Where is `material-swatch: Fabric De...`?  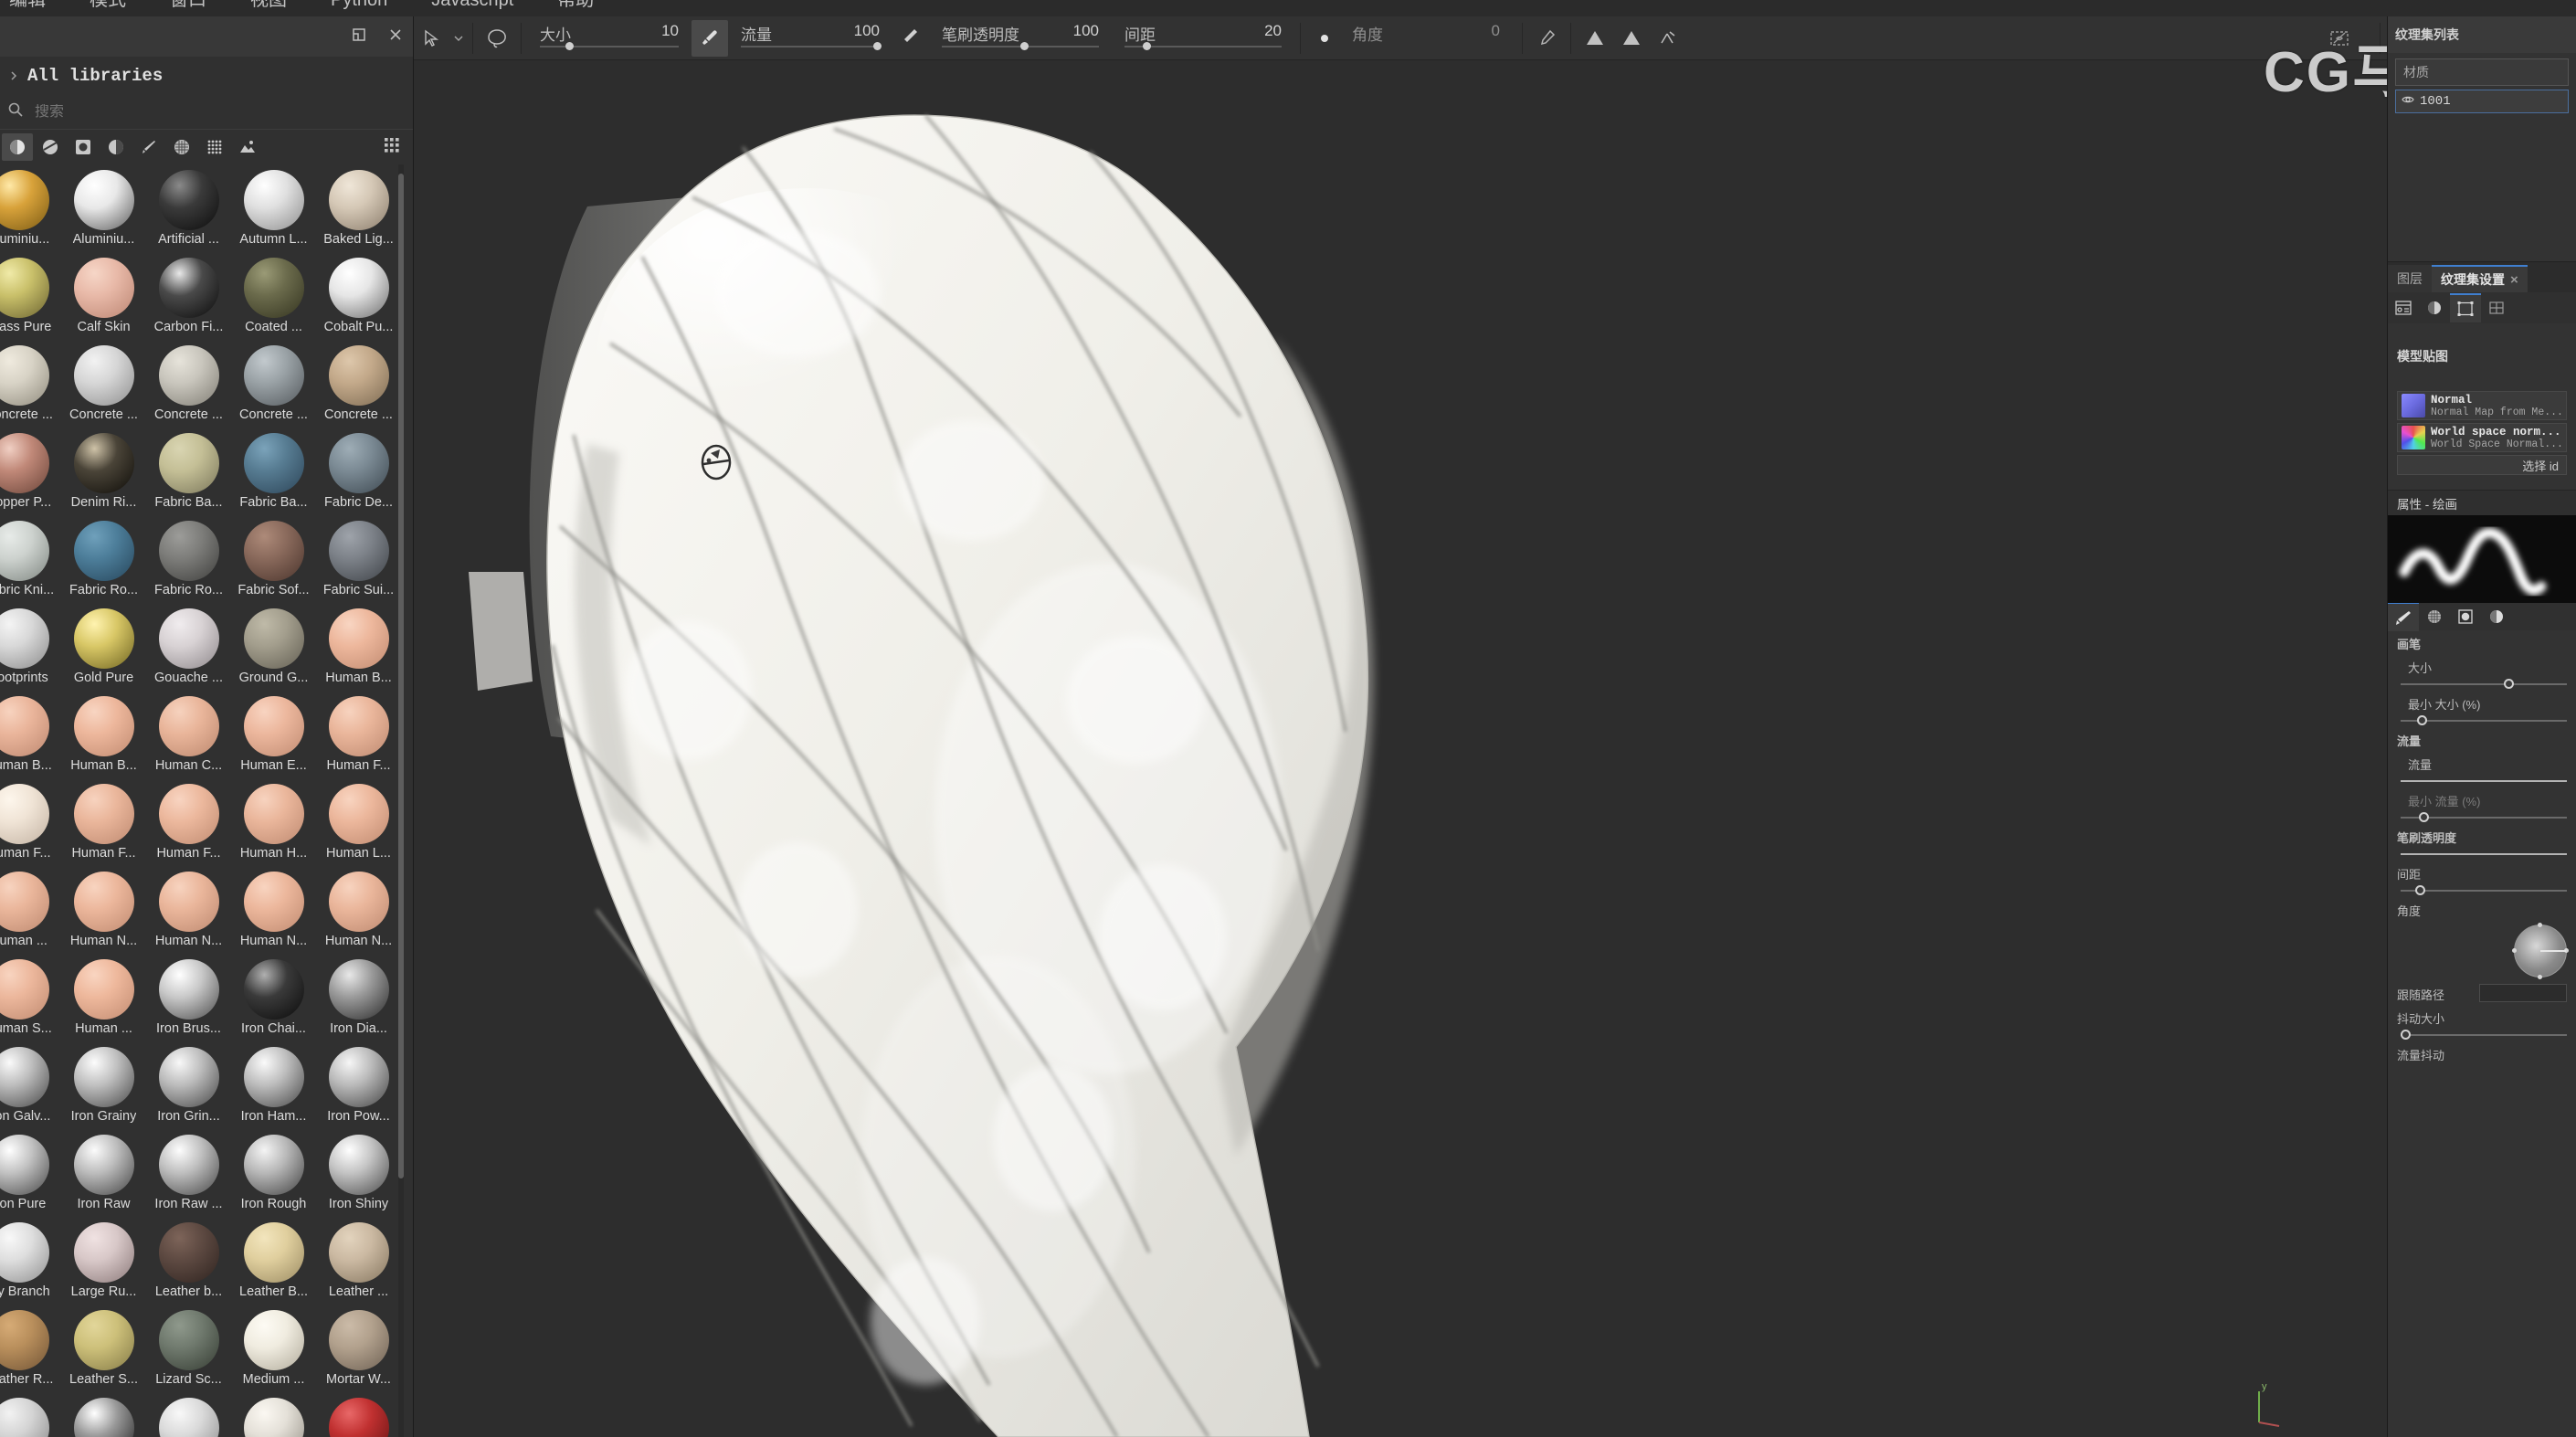 material-swatch: Fabric De... is located at coordinates (358, 471).